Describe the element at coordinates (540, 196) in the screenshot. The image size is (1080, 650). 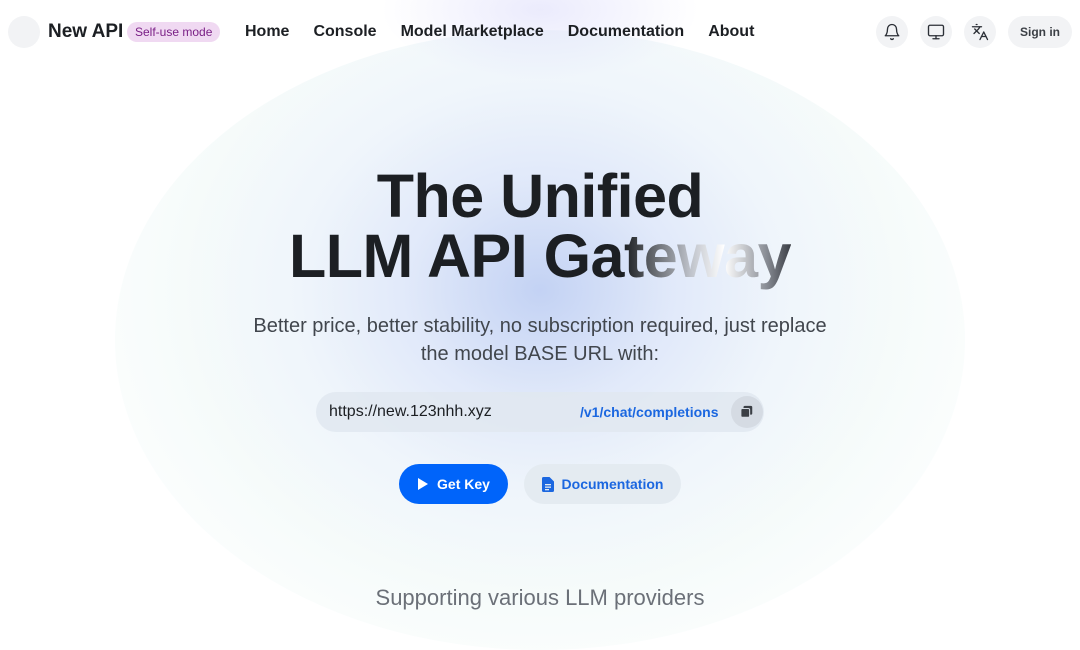
I see `hero-title-line-1: The Unified` at that location.